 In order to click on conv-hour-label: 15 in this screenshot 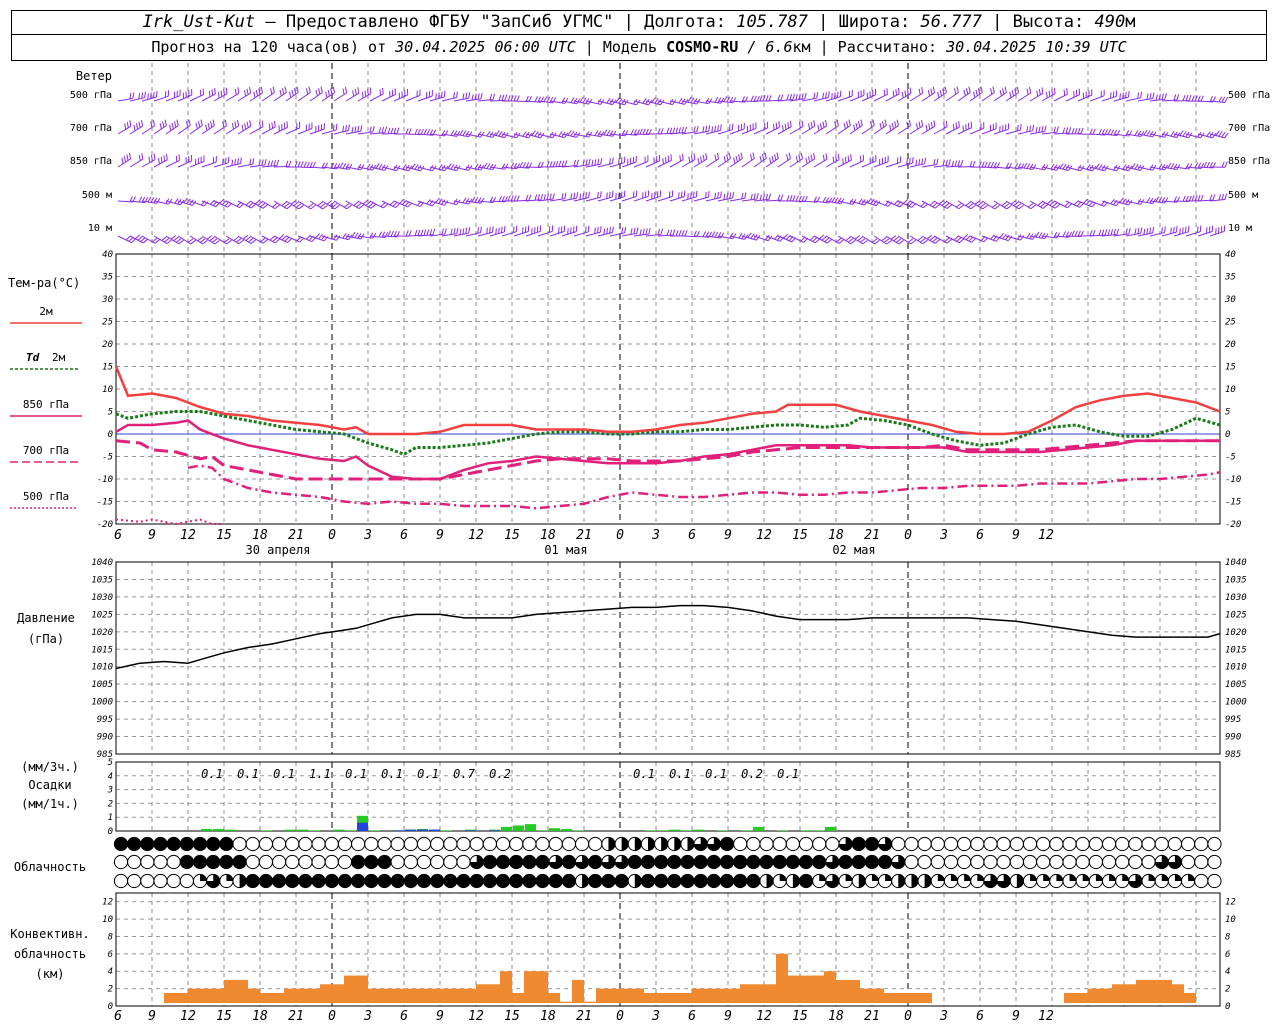, I will do `click(224, 1016)`.